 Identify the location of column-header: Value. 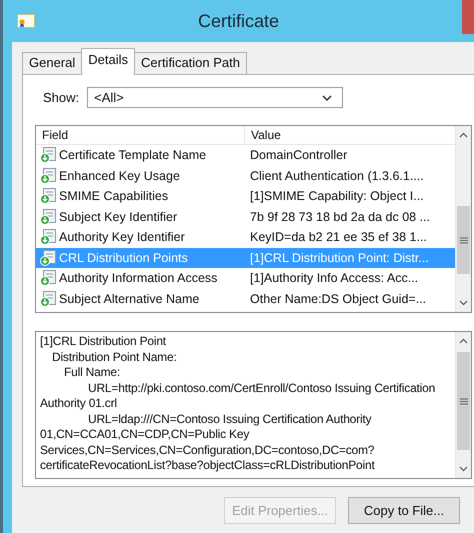
(350, 135).